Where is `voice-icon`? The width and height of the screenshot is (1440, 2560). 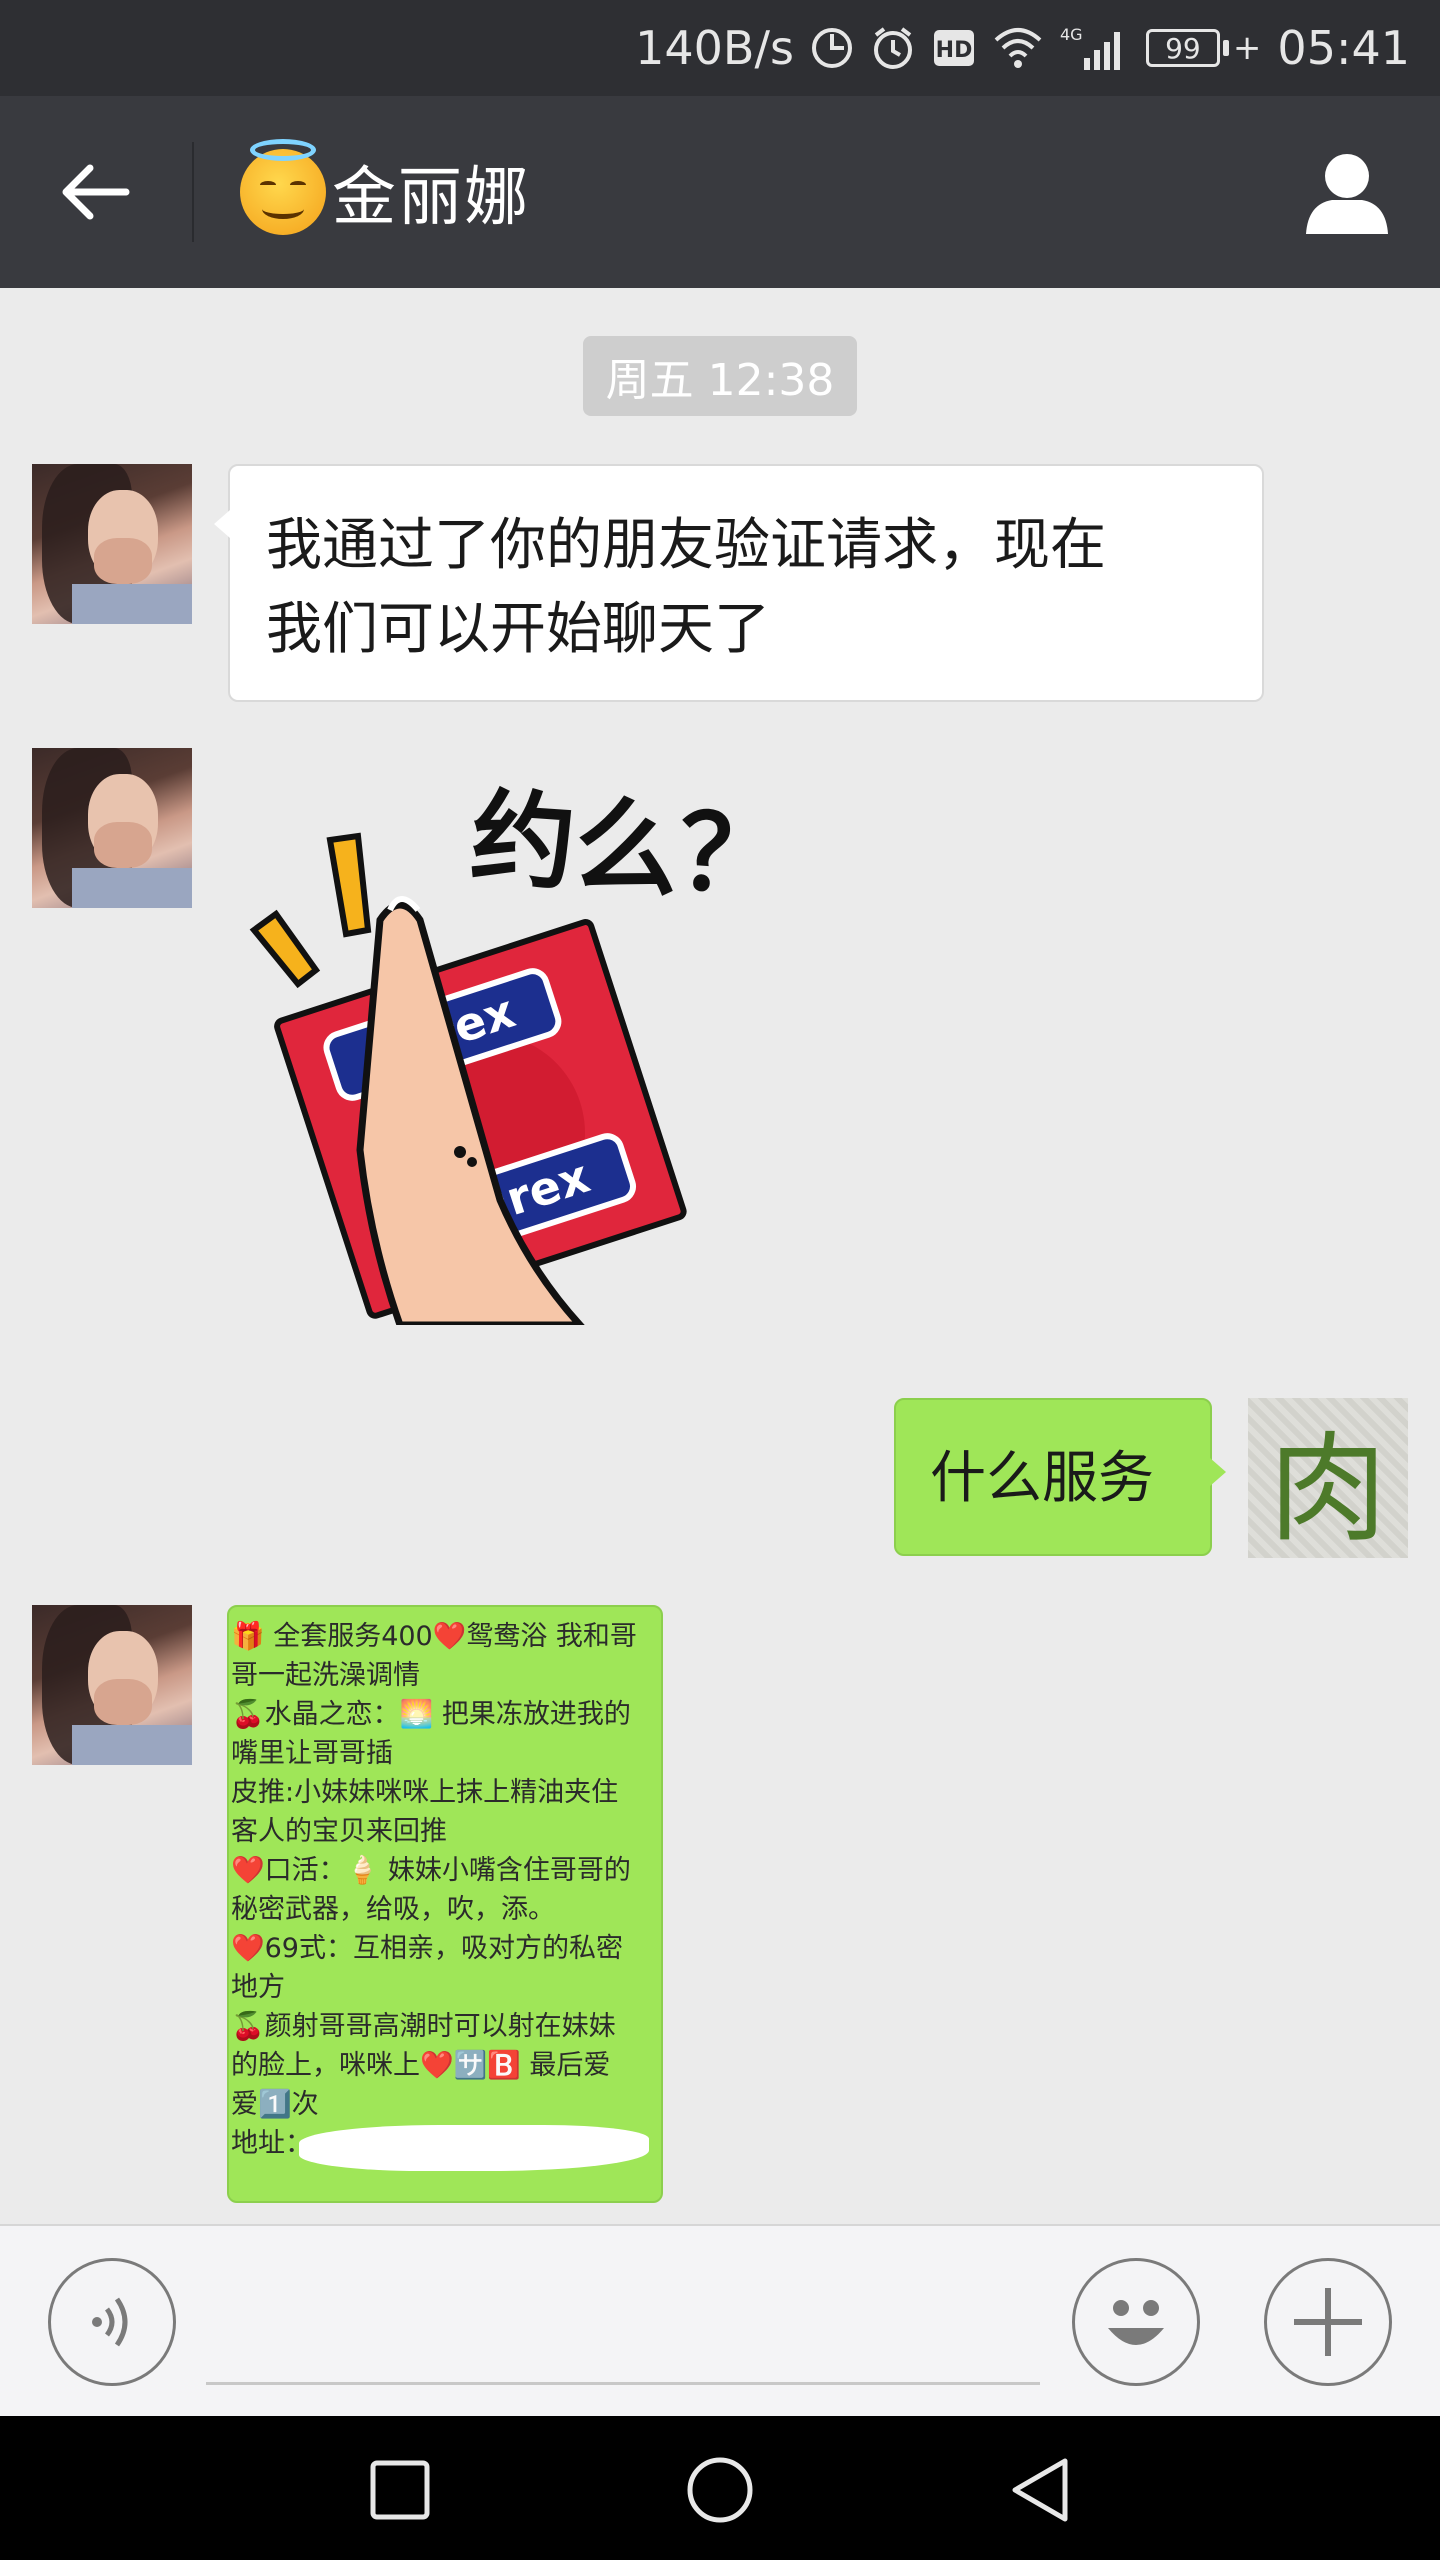 voice-icon is located at coordinates (110, 2322).